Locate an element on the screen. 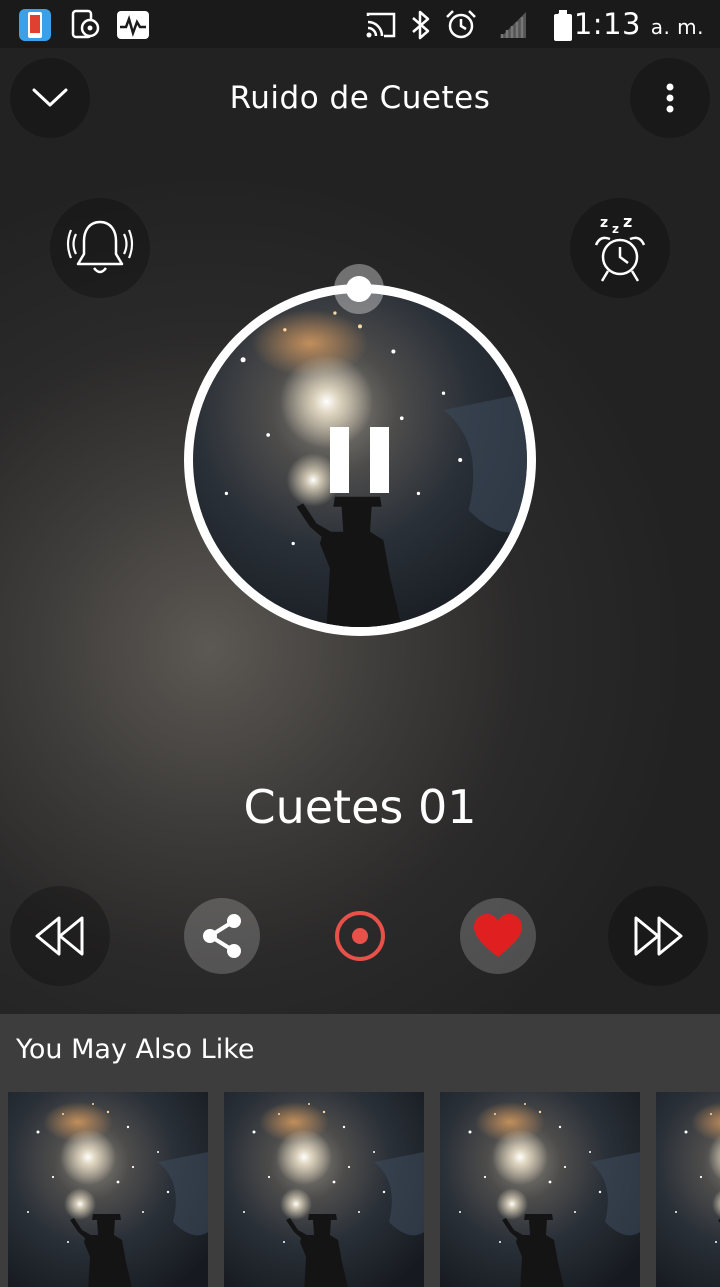 This screenshot has width=720, height=1287. set-ringtone-button is located at coordinates (100, 248).